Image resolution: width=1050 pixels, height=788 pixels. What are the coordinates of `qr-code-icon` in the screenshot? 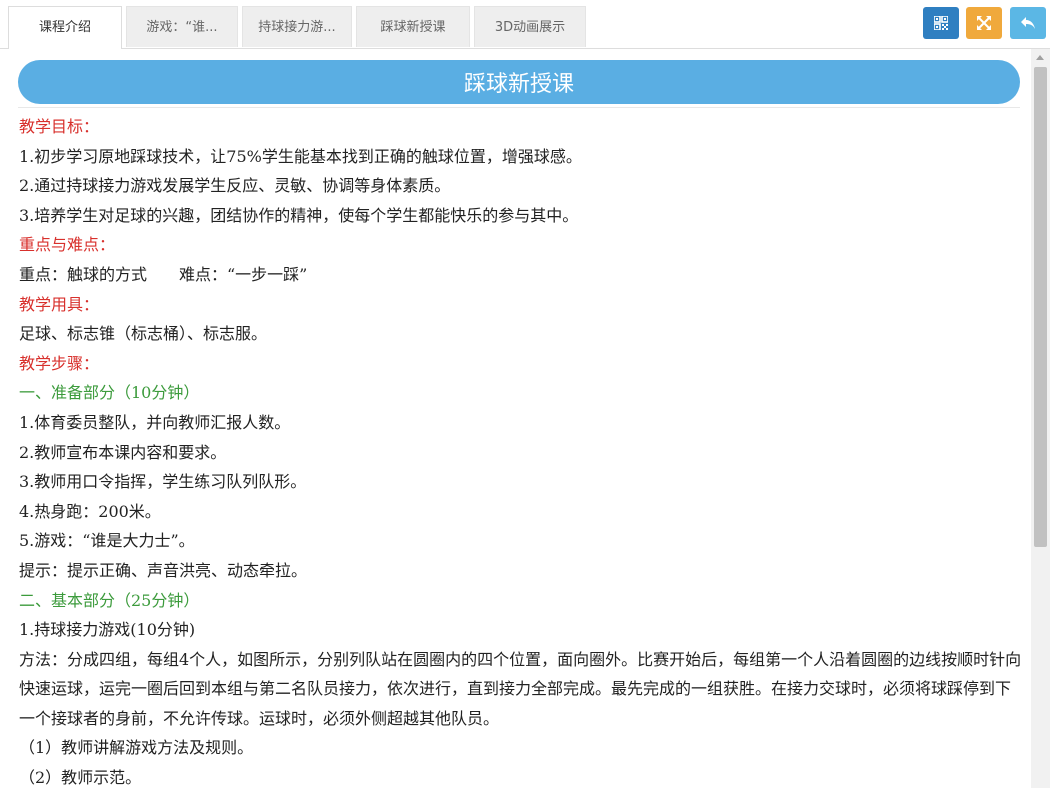 It's located at (941, 23).